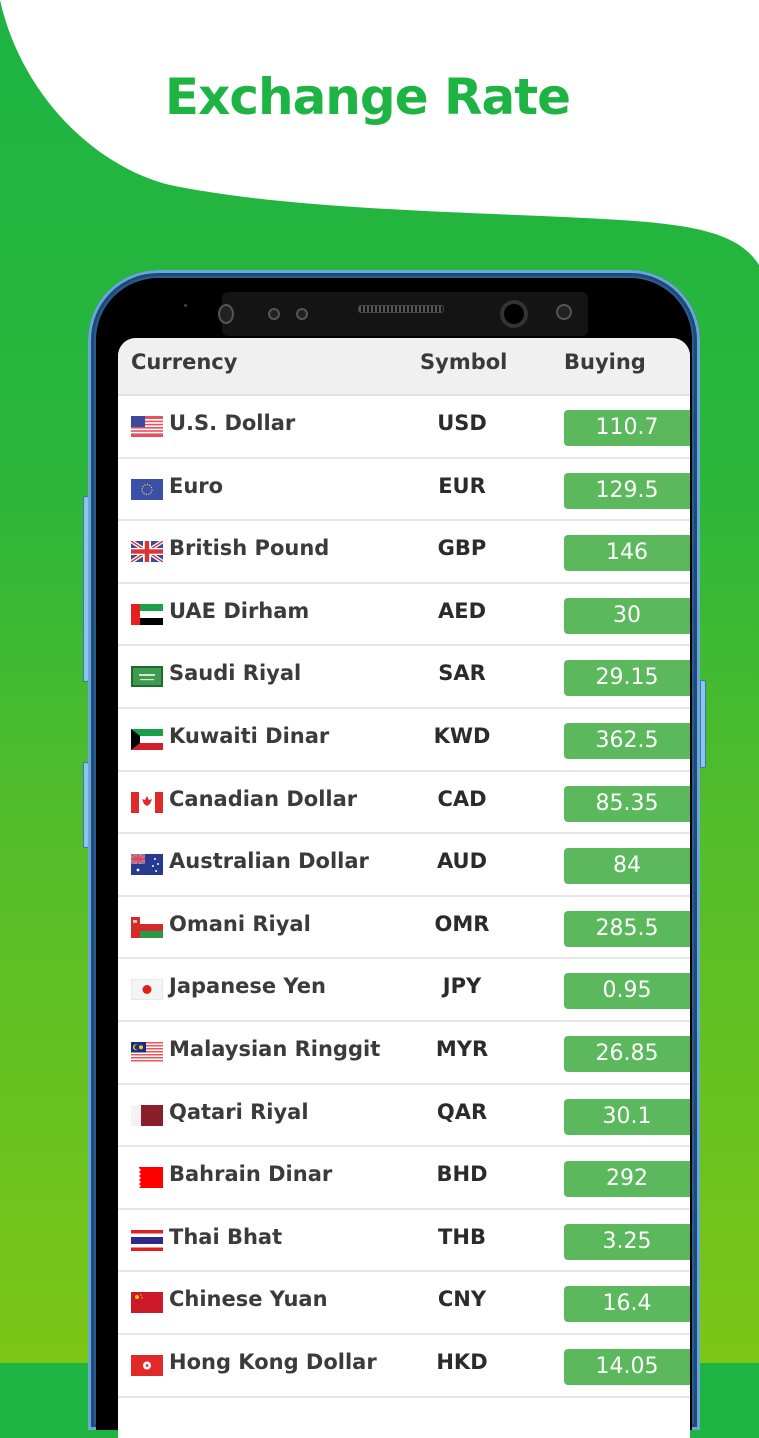  I want to click on currency-name: Canadian Dollar, so click(263, 798).